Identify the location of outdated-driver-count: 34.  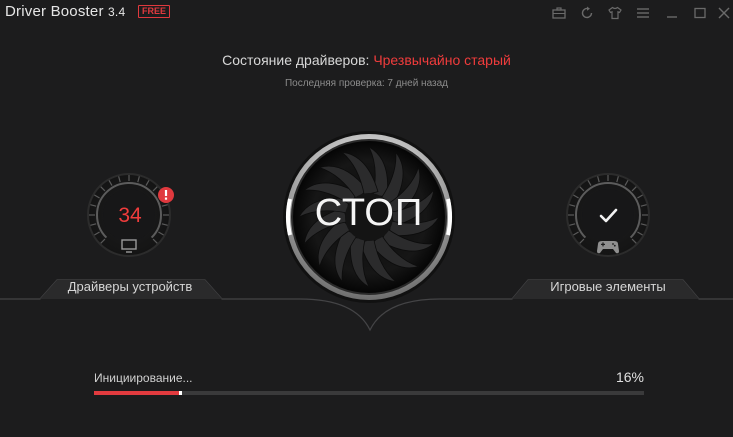
(130, 215).